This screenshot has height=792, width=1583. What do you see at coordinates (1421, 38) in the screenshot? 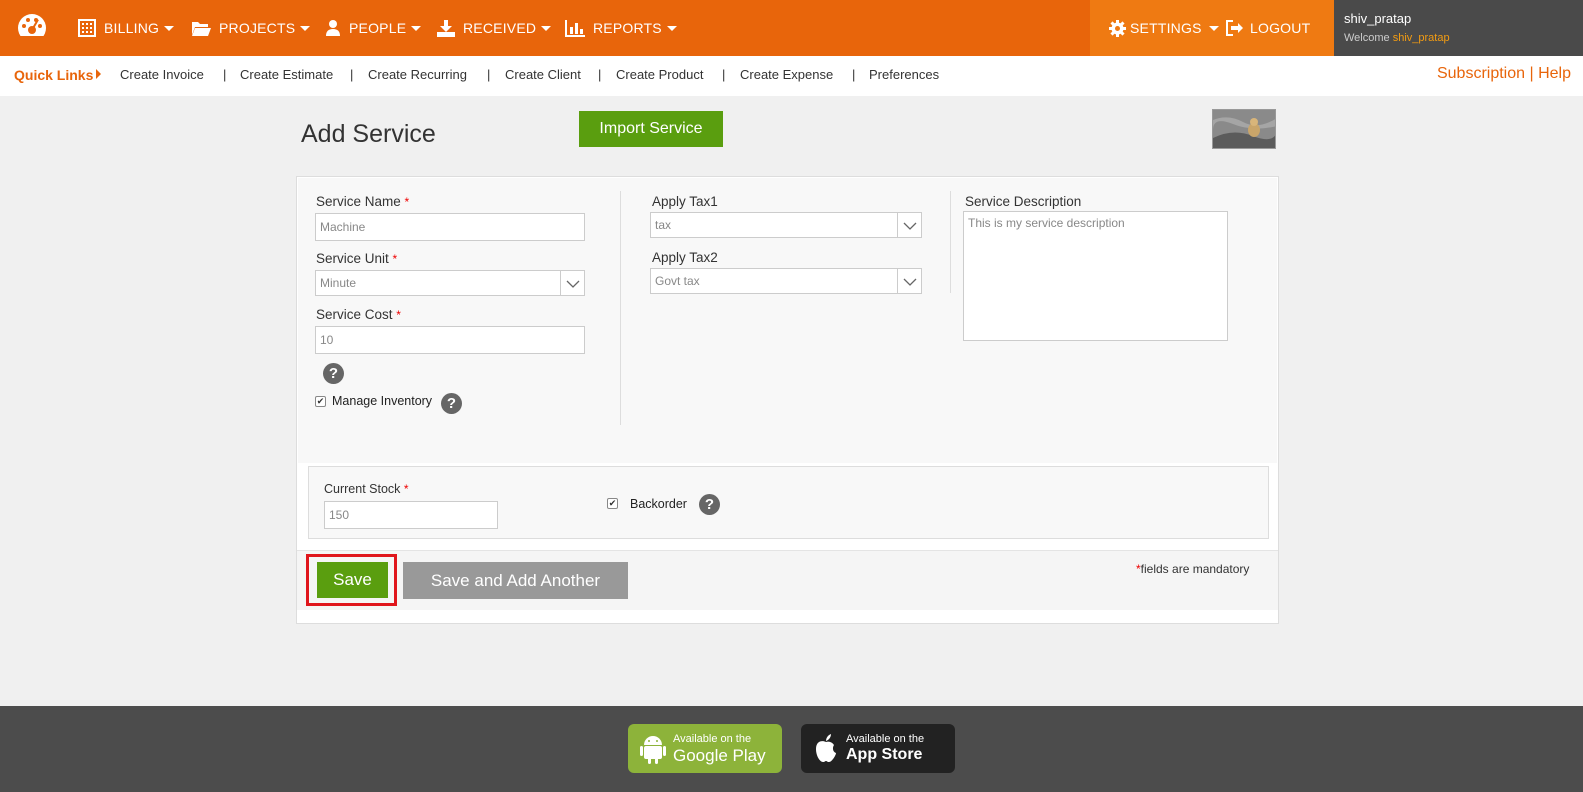
I see `welcome-username: shiv_pratap` at bounding box center [1421, 38].